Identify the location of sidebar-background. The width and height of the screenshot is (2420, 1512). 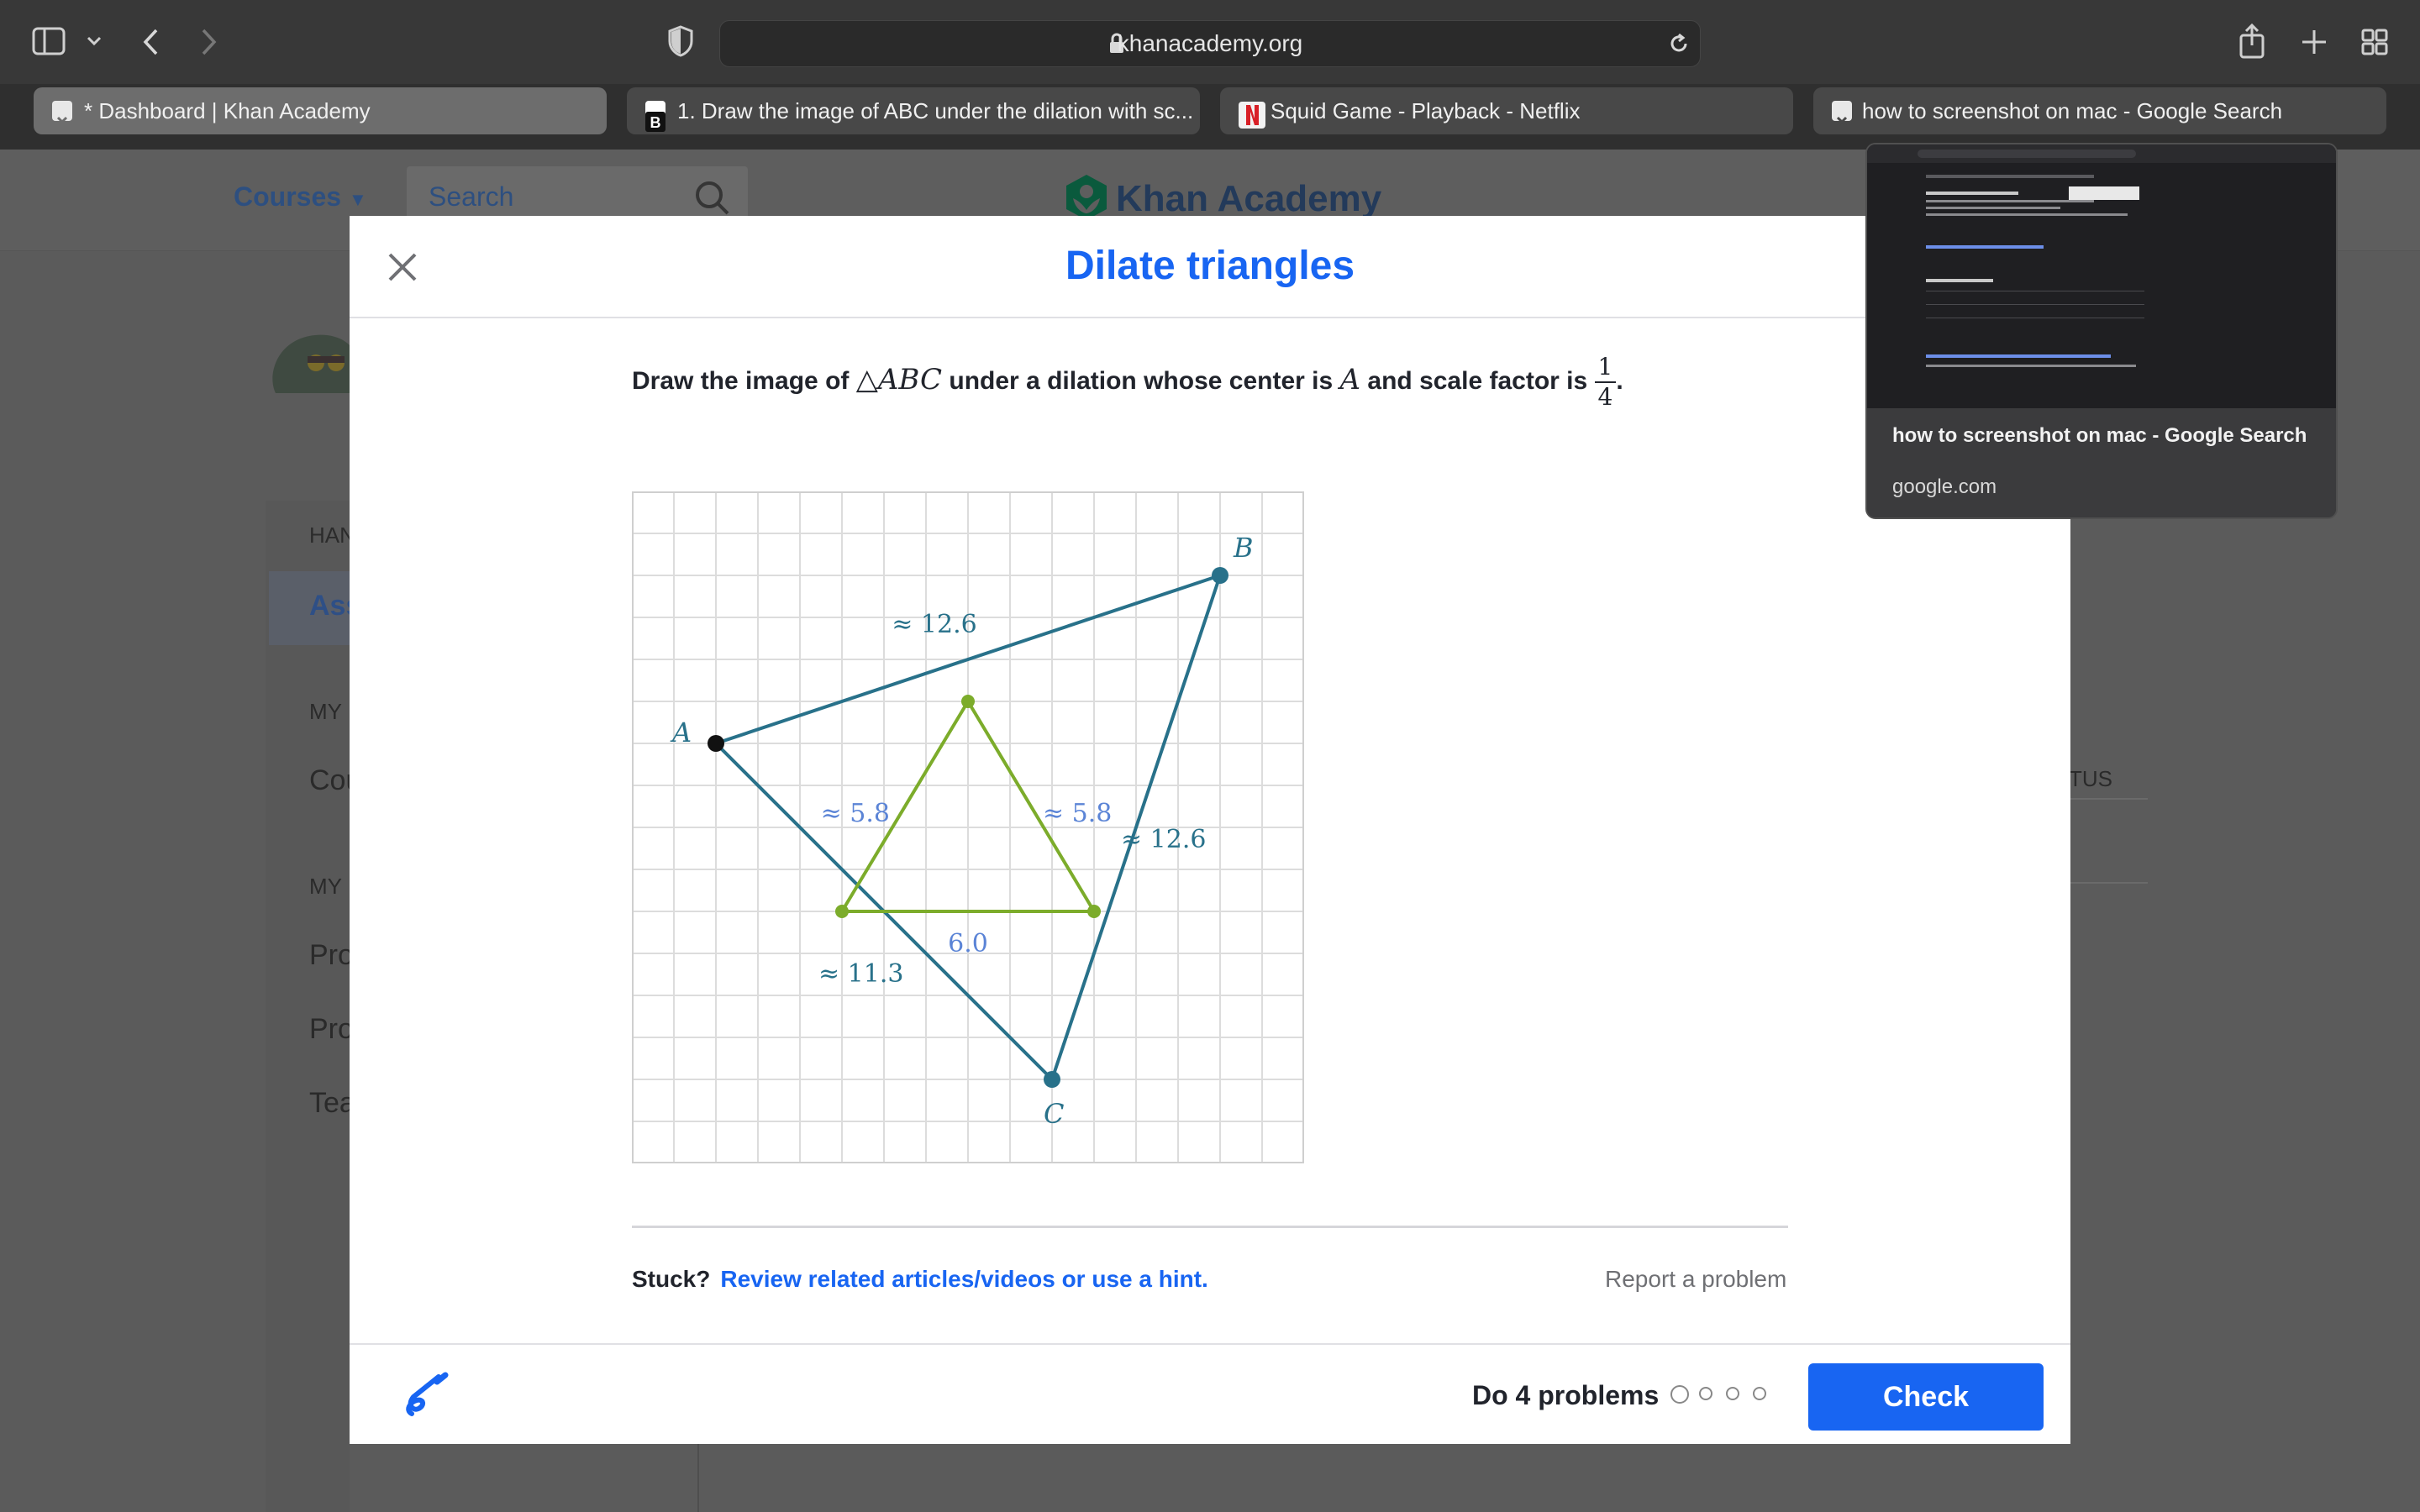
(308, 1006).